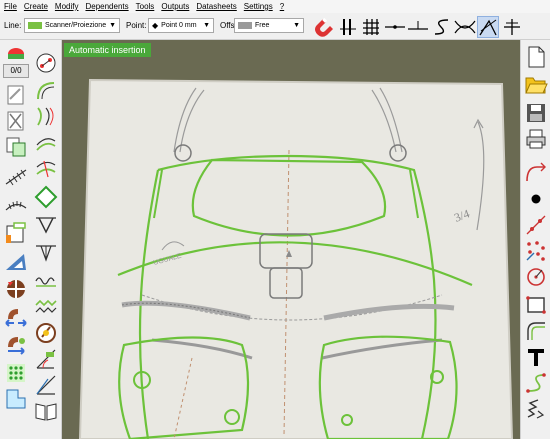 This screenshot has height=439, width=550. Describe the element at coordinates (106, 6) in the screenshot. I see `menu-dependents: Dependents` at that location.